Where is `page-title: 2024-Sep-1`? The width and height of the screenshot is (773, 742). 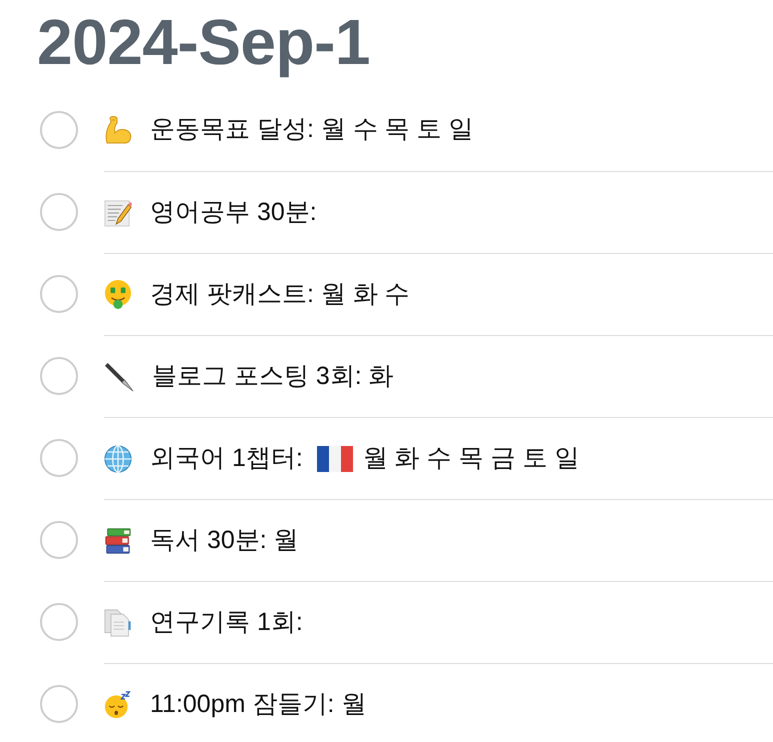
page-title: 2024-Sep-1 is located at coordinates (203, 42).